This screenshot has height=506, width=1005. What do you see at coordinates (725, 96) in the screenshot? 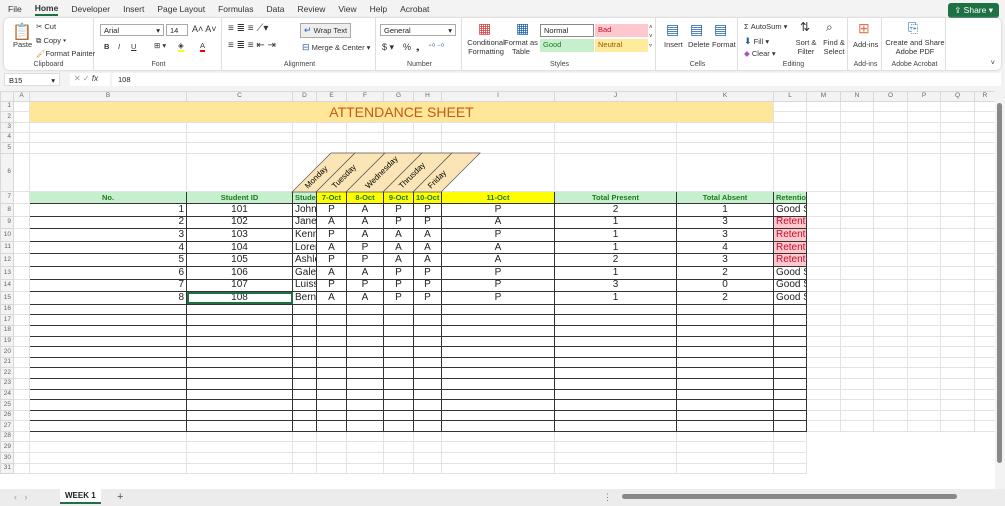
I see `column-header-K: K` at bounding box center [725, 96].